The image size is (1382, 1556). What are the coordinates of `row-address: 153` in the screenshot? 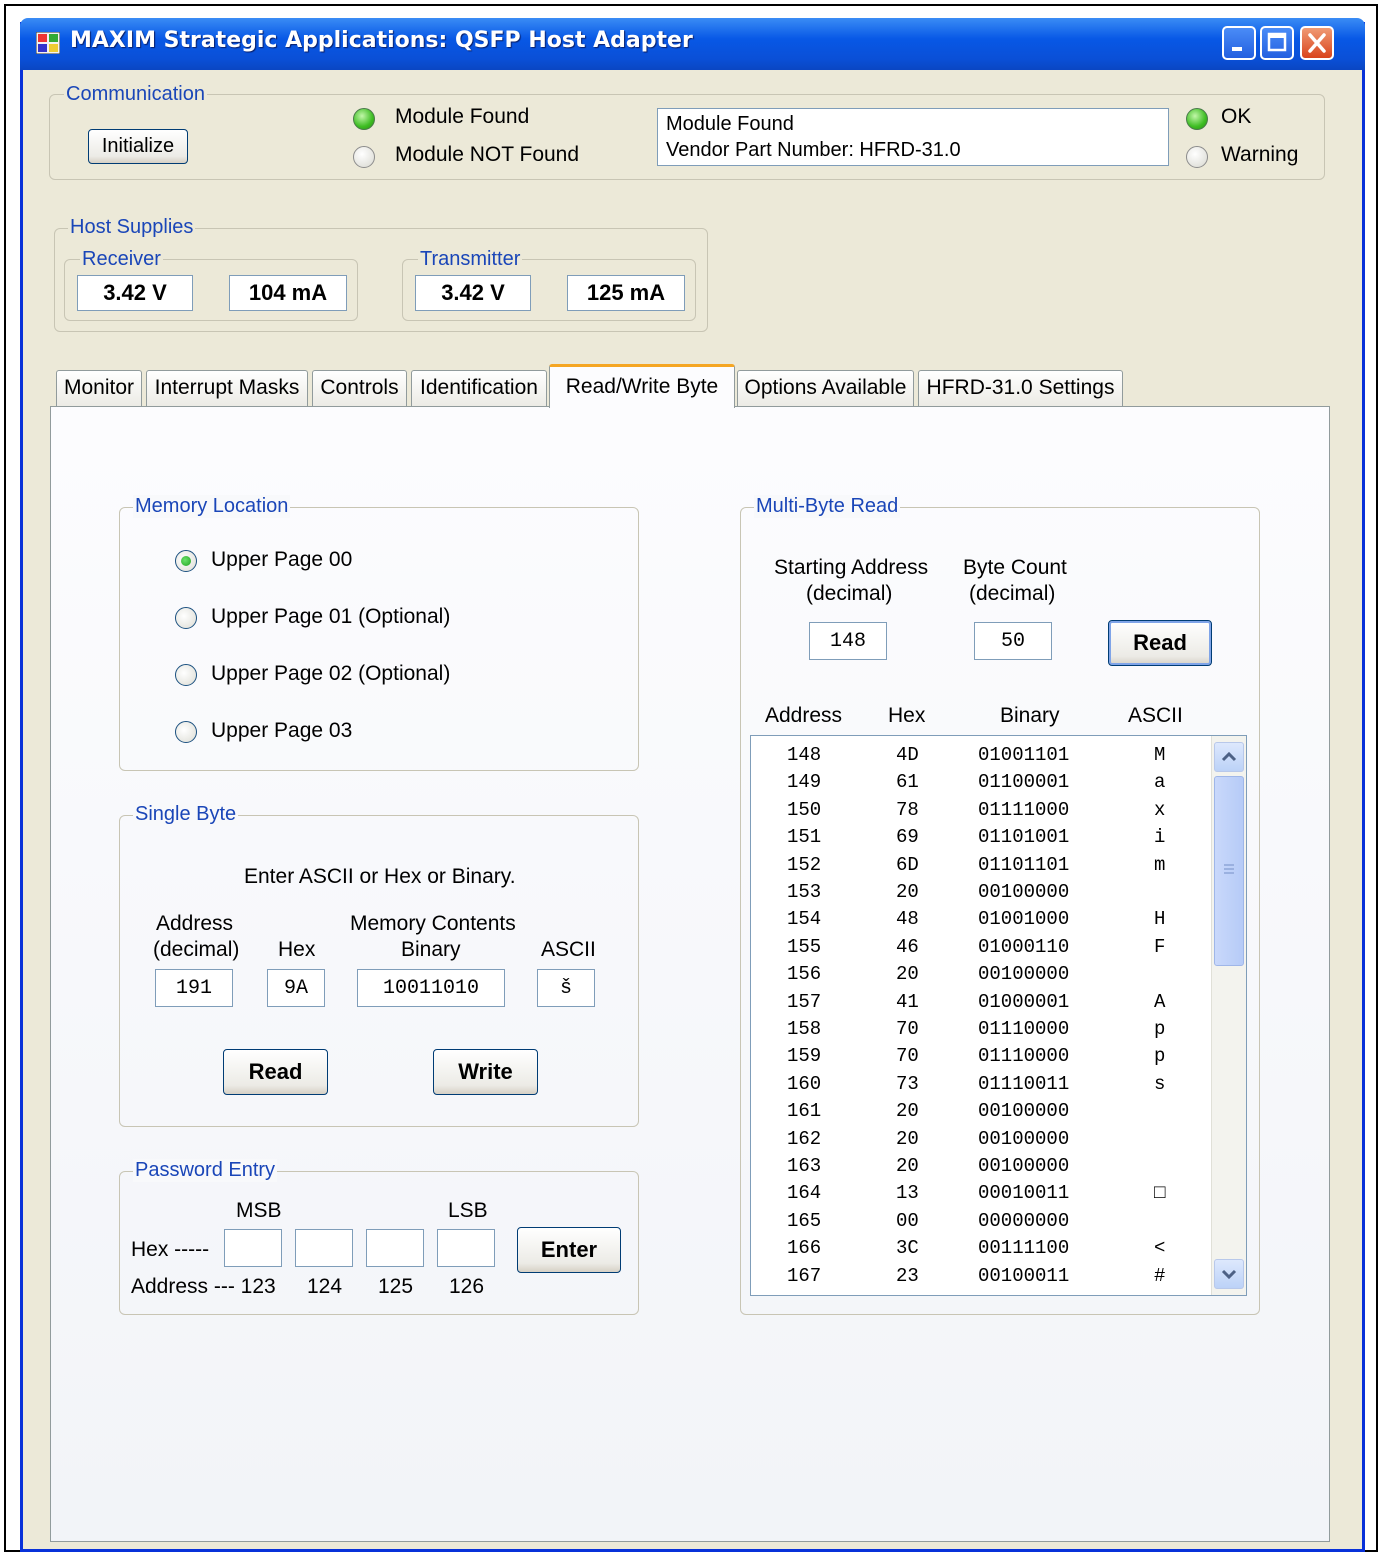 It's located at (804, 892).